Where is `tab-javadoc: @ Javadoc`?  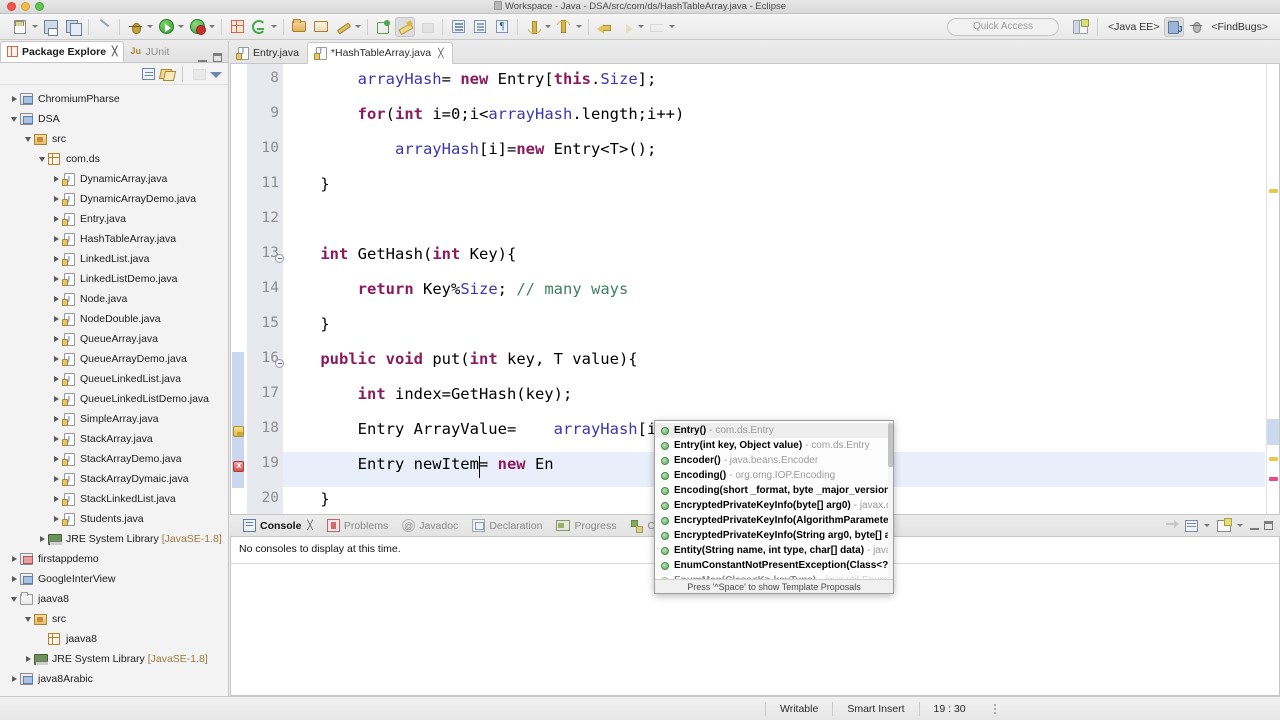 tab-javadoc: @ Javadoc is located at coordinates (430, 525).